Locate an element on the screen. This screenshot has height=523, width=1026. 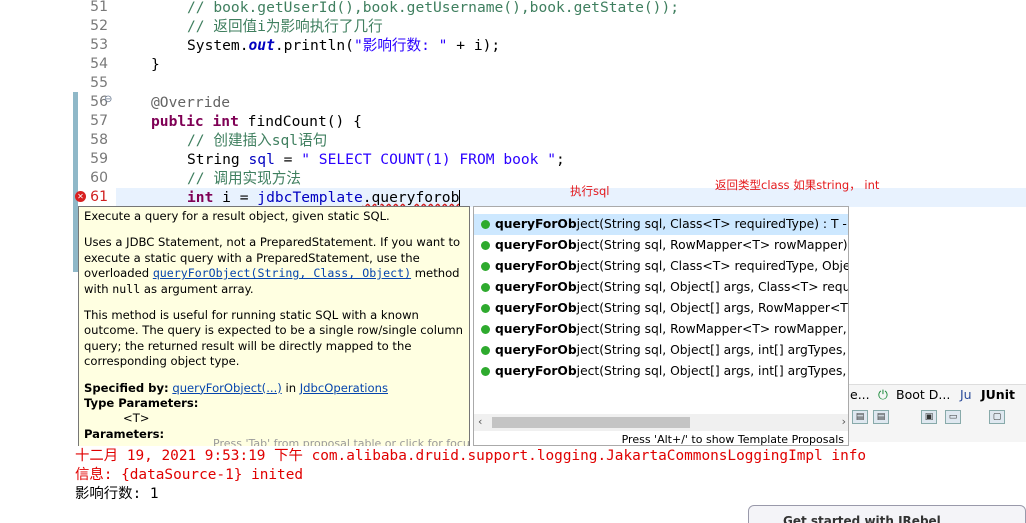
code-line-56: @Override is located at coordinates (191, 102).